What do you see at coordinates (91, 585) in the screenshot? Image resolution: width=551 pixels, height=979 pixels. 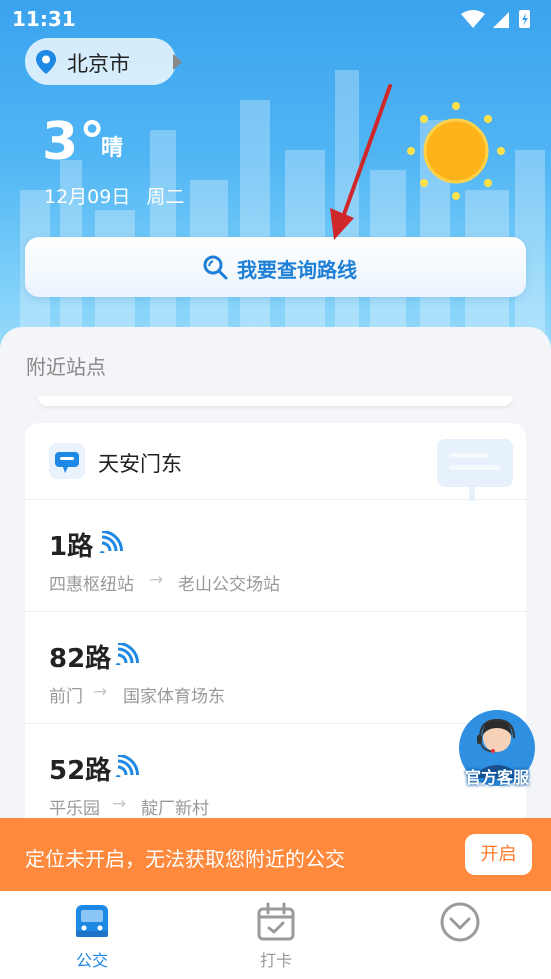 I see `route-origin: 四惠枢纽站` at bounding box center [91, 585].